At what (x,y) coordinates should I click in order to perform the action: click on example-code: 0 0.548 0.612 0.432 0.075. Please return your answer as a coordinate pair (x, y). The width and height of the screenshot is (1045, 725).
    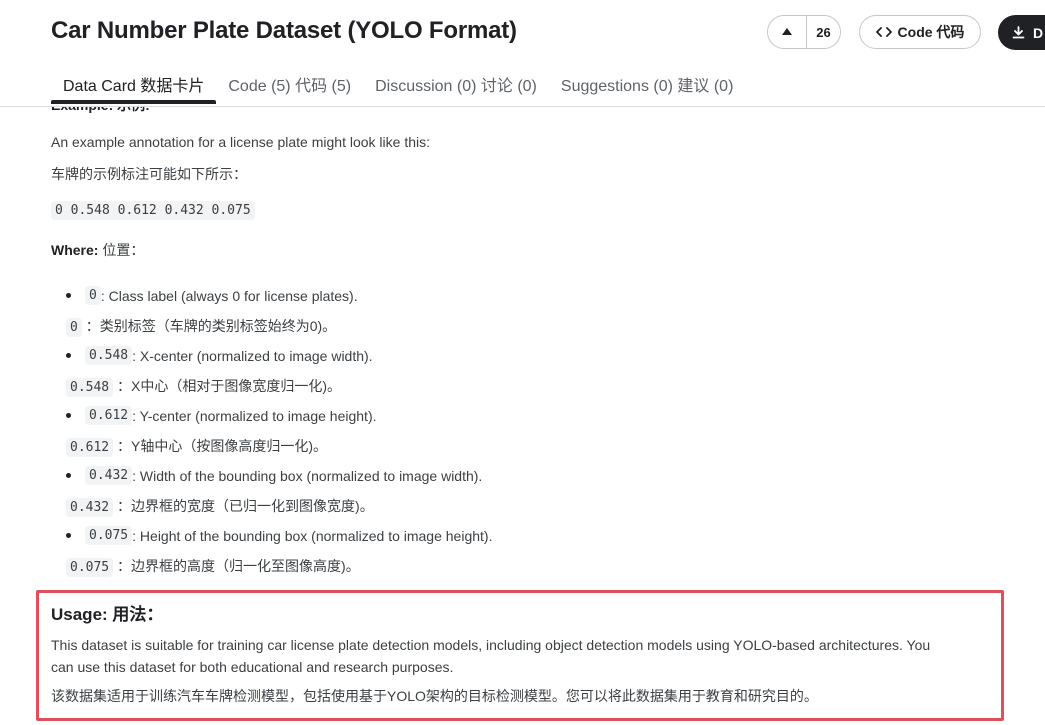
    Looking at the image, I should click on (153, 210).